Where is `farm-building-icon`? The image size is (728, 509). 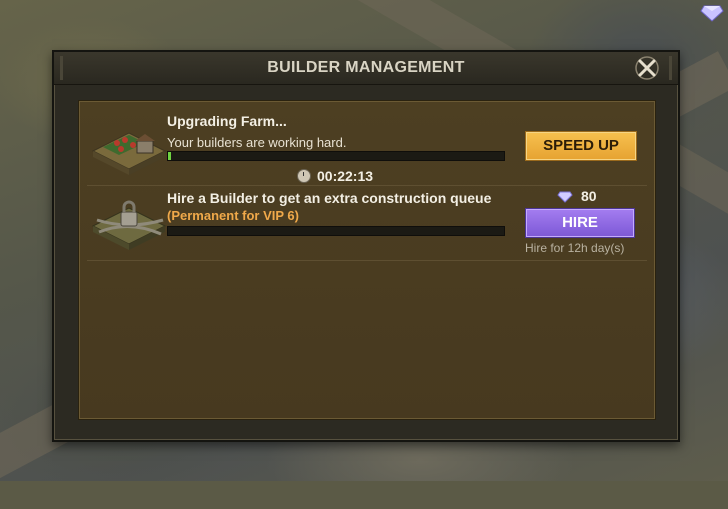
farm-building-icon is located at coordinates (128, 144).